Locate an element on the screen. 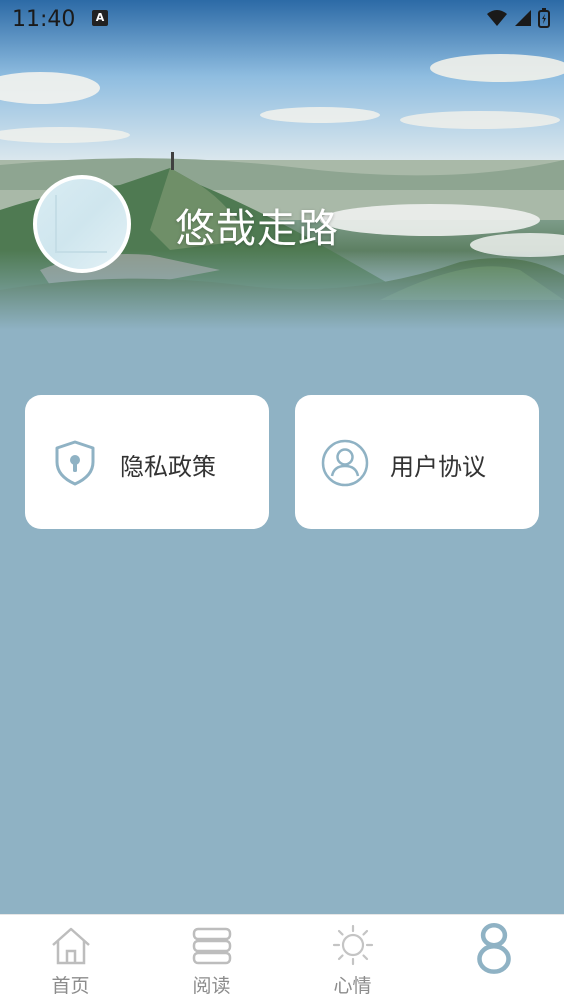  status-icons is located at coordinates (518, 18).